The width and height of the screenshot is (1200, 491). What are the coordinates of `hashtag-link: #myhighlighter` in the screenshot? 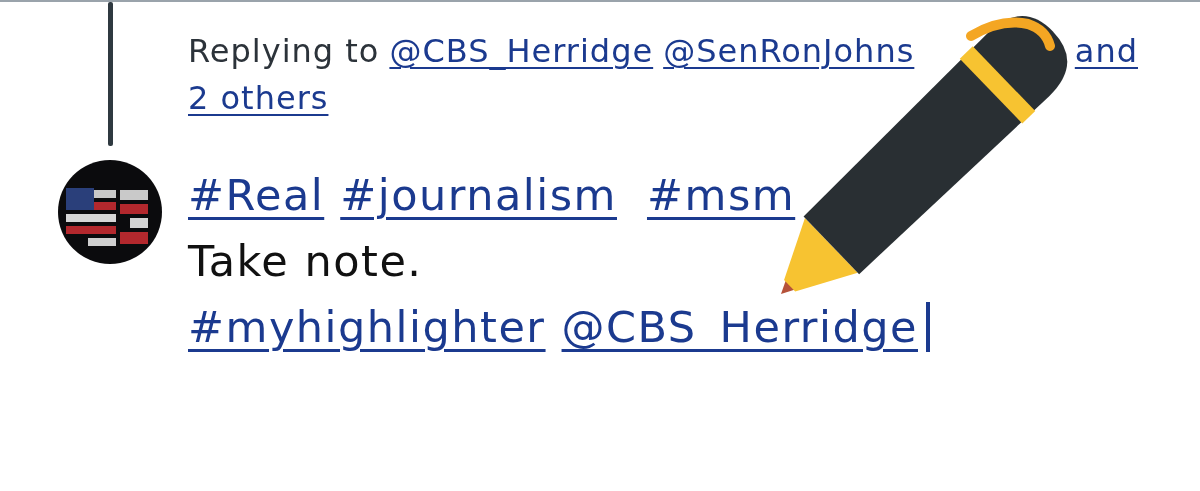 It's located at (367, 327).